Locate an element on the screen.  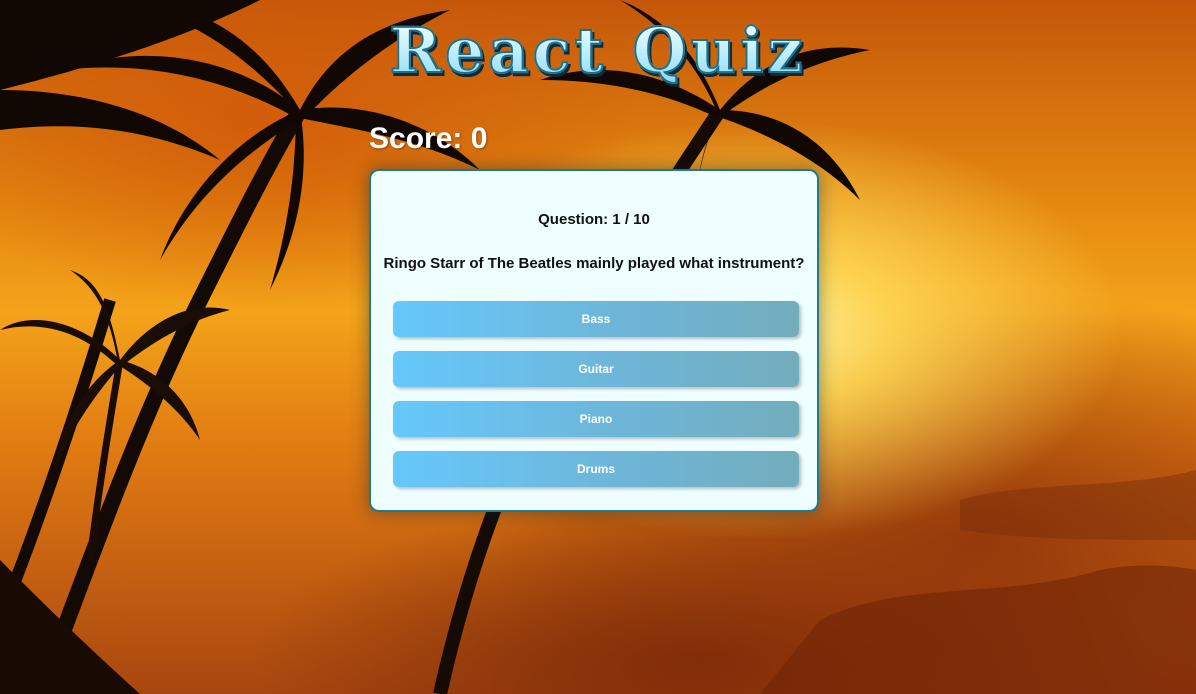
answer-list: Bass Guitar Piano Drums is located at coordinates (596, 401).